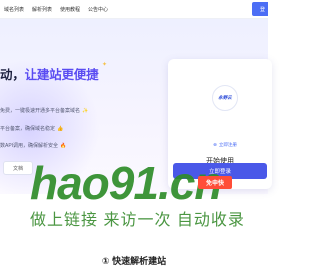 The width and height of the screenshot is (320, 270). I want to click on top-navbar: 域名列表 解析列表 使用教程 公告中心 登, so click(134, 9).